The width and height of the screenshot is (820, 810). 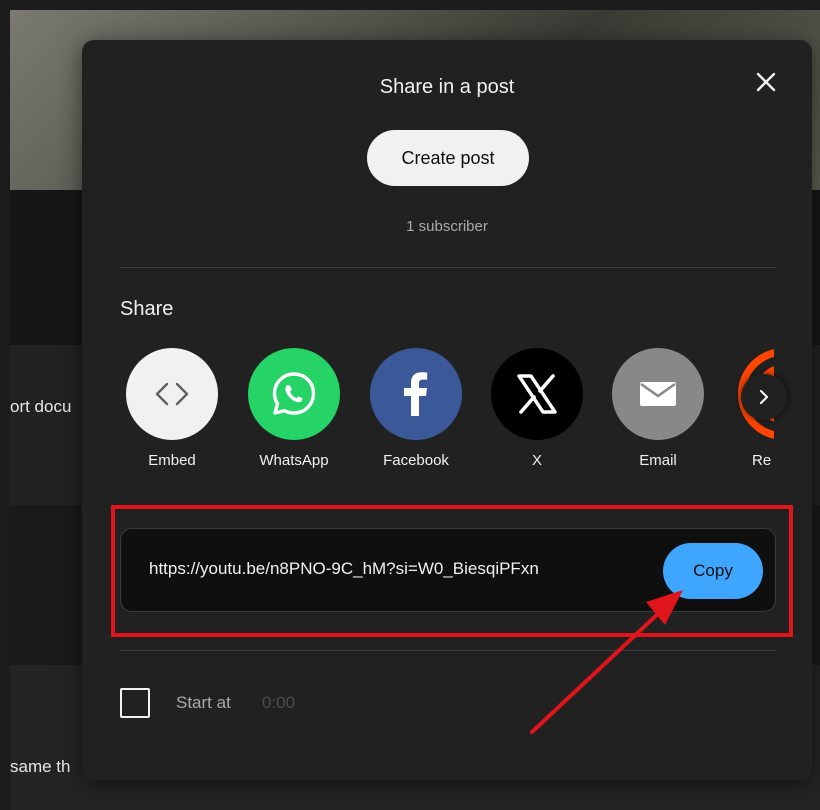 I want to click on x-icon, so click(x=537, y=394).